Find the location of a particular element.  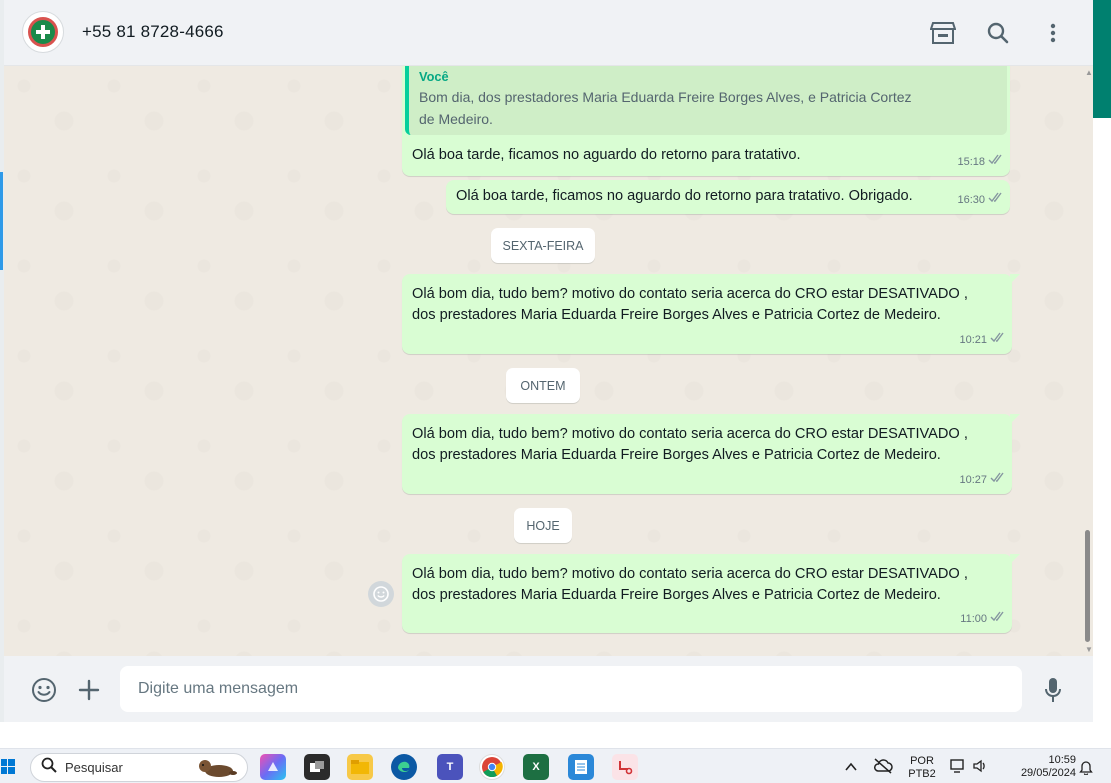

otter-illustration-icon is located at coordinates (217, 770).